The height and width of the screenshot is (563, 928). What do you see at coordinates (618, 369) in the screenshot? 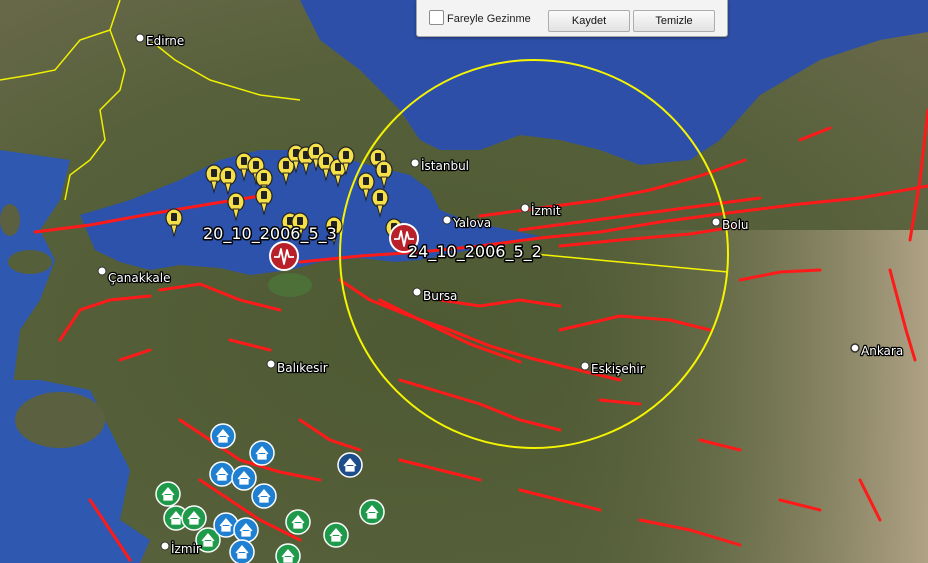
I see `city-label: Eskişehir` at bounding box center [618, 369].